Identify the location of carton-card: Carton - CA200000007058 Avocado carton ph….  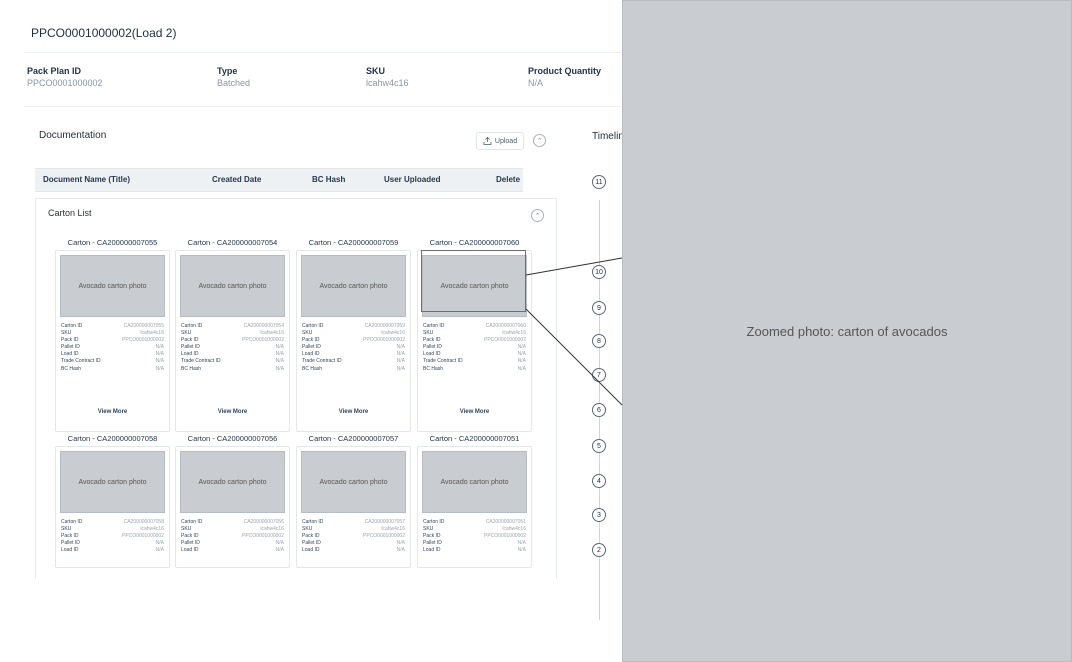
(112, 501).